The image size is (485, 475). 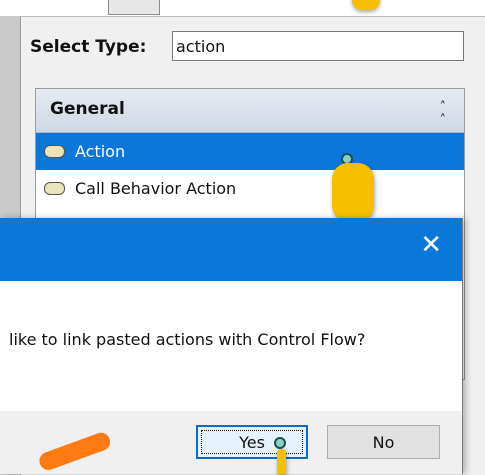 What do you see at coordinates (280, 443) in the screenshot?
I see `click-indicator` at bounding box center [280, 443].